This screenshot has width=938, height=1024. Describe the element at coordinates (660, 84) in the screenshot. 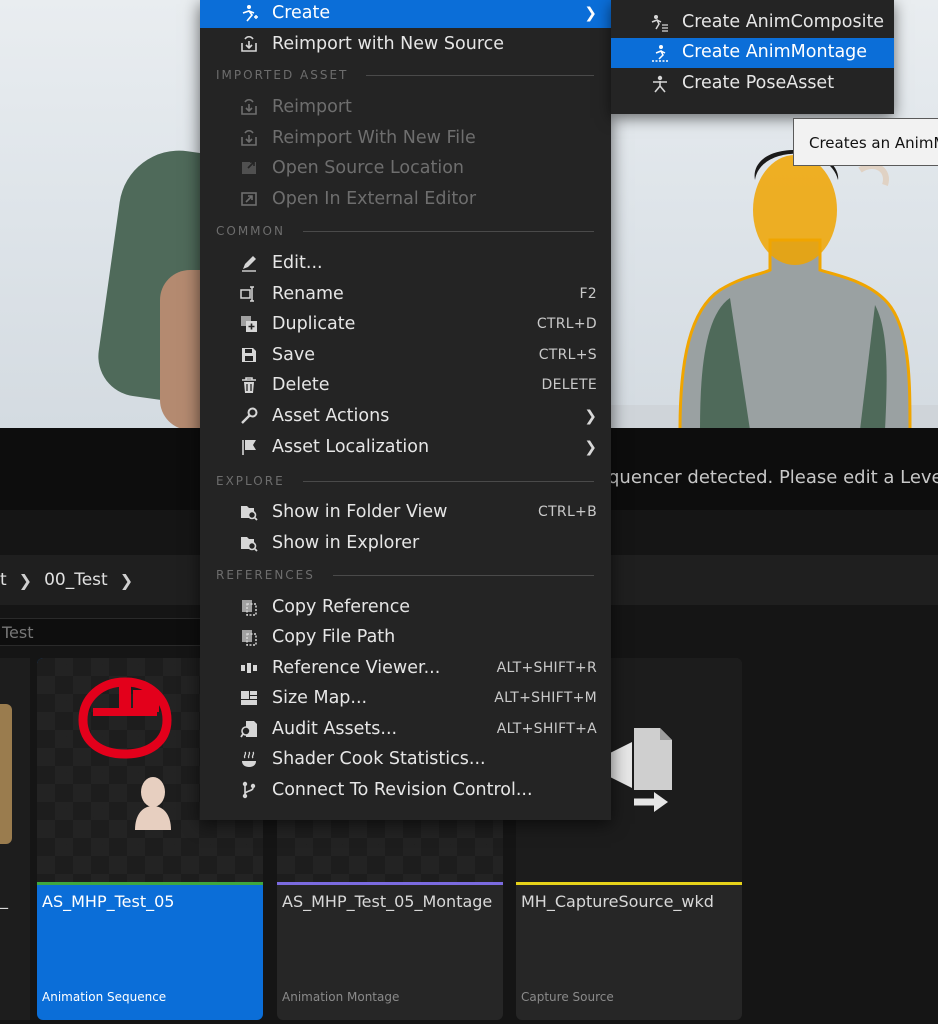

I see `pose-asset-icon` at that location.